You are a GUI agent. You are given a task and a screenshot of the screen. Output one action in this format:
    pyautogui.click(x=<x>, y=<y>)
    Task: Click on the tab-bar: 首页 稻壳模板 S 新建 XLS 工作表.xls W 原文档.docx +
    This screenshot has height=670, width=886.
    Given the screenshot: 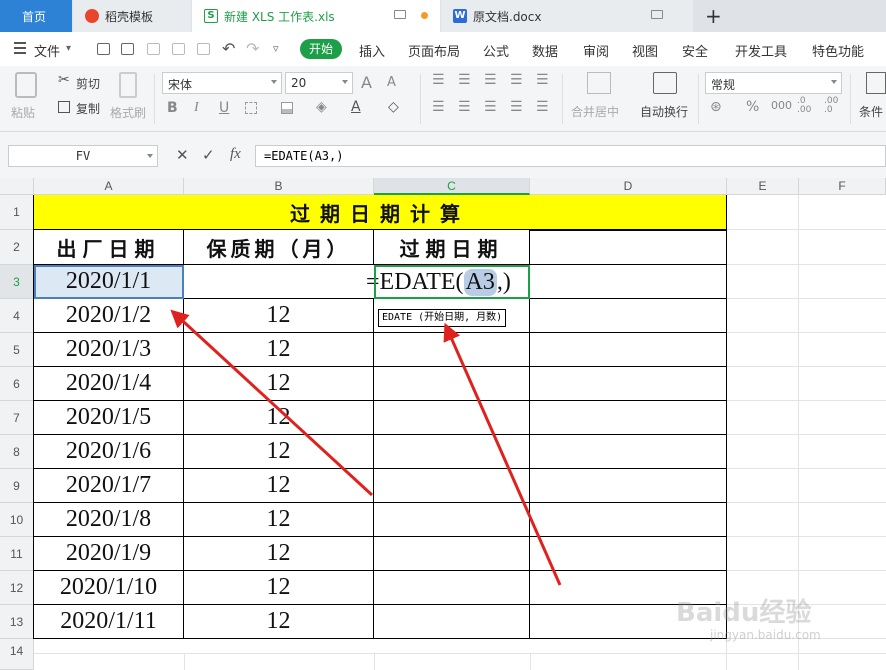 What is the action you would take?
    pyautogui.click(x=443, y=16)
    